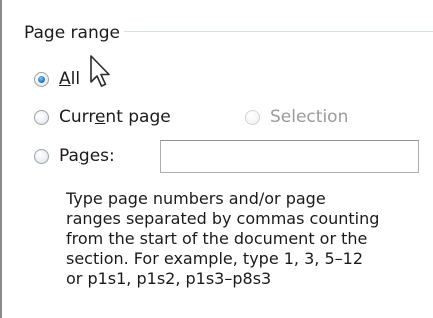 This screenshot has width=433, height=318. Describe the element at coordinates (252, 117) in the screenshot. I see `radio-unchecked-disabled-icon` at that location.